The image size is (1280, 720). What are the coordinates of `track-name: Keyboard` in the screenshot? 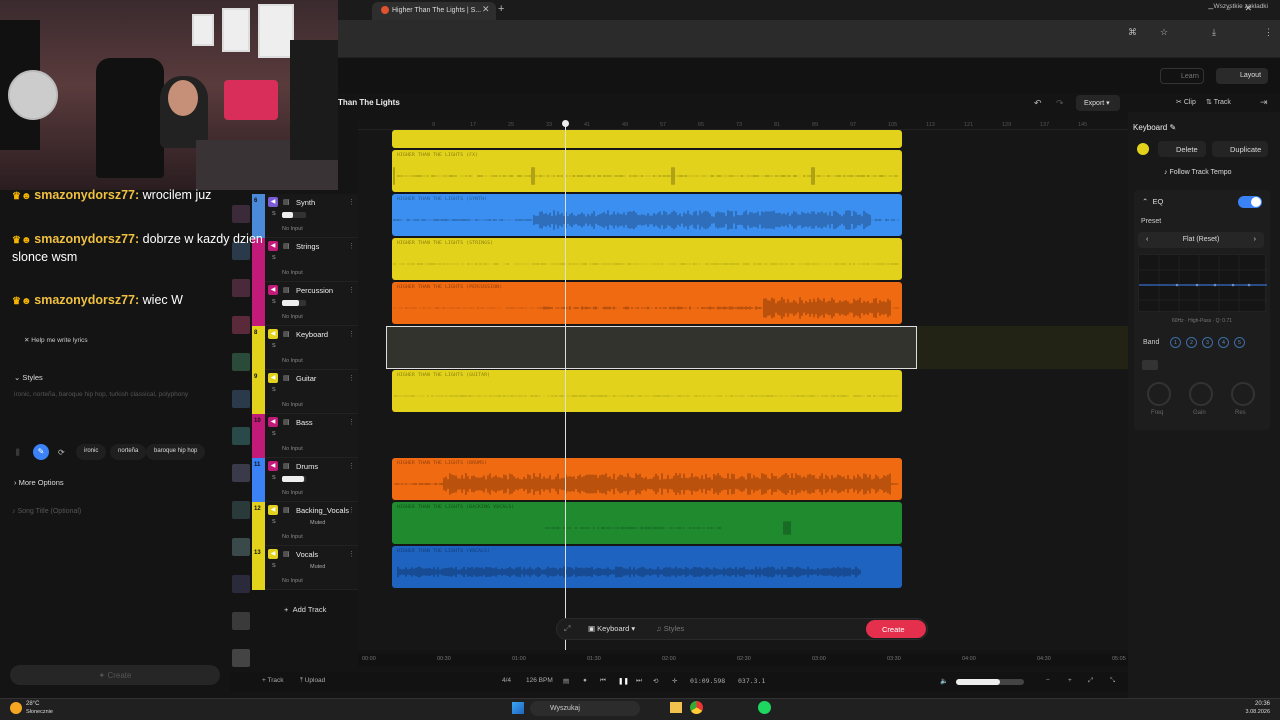 It's located at (312, 334).